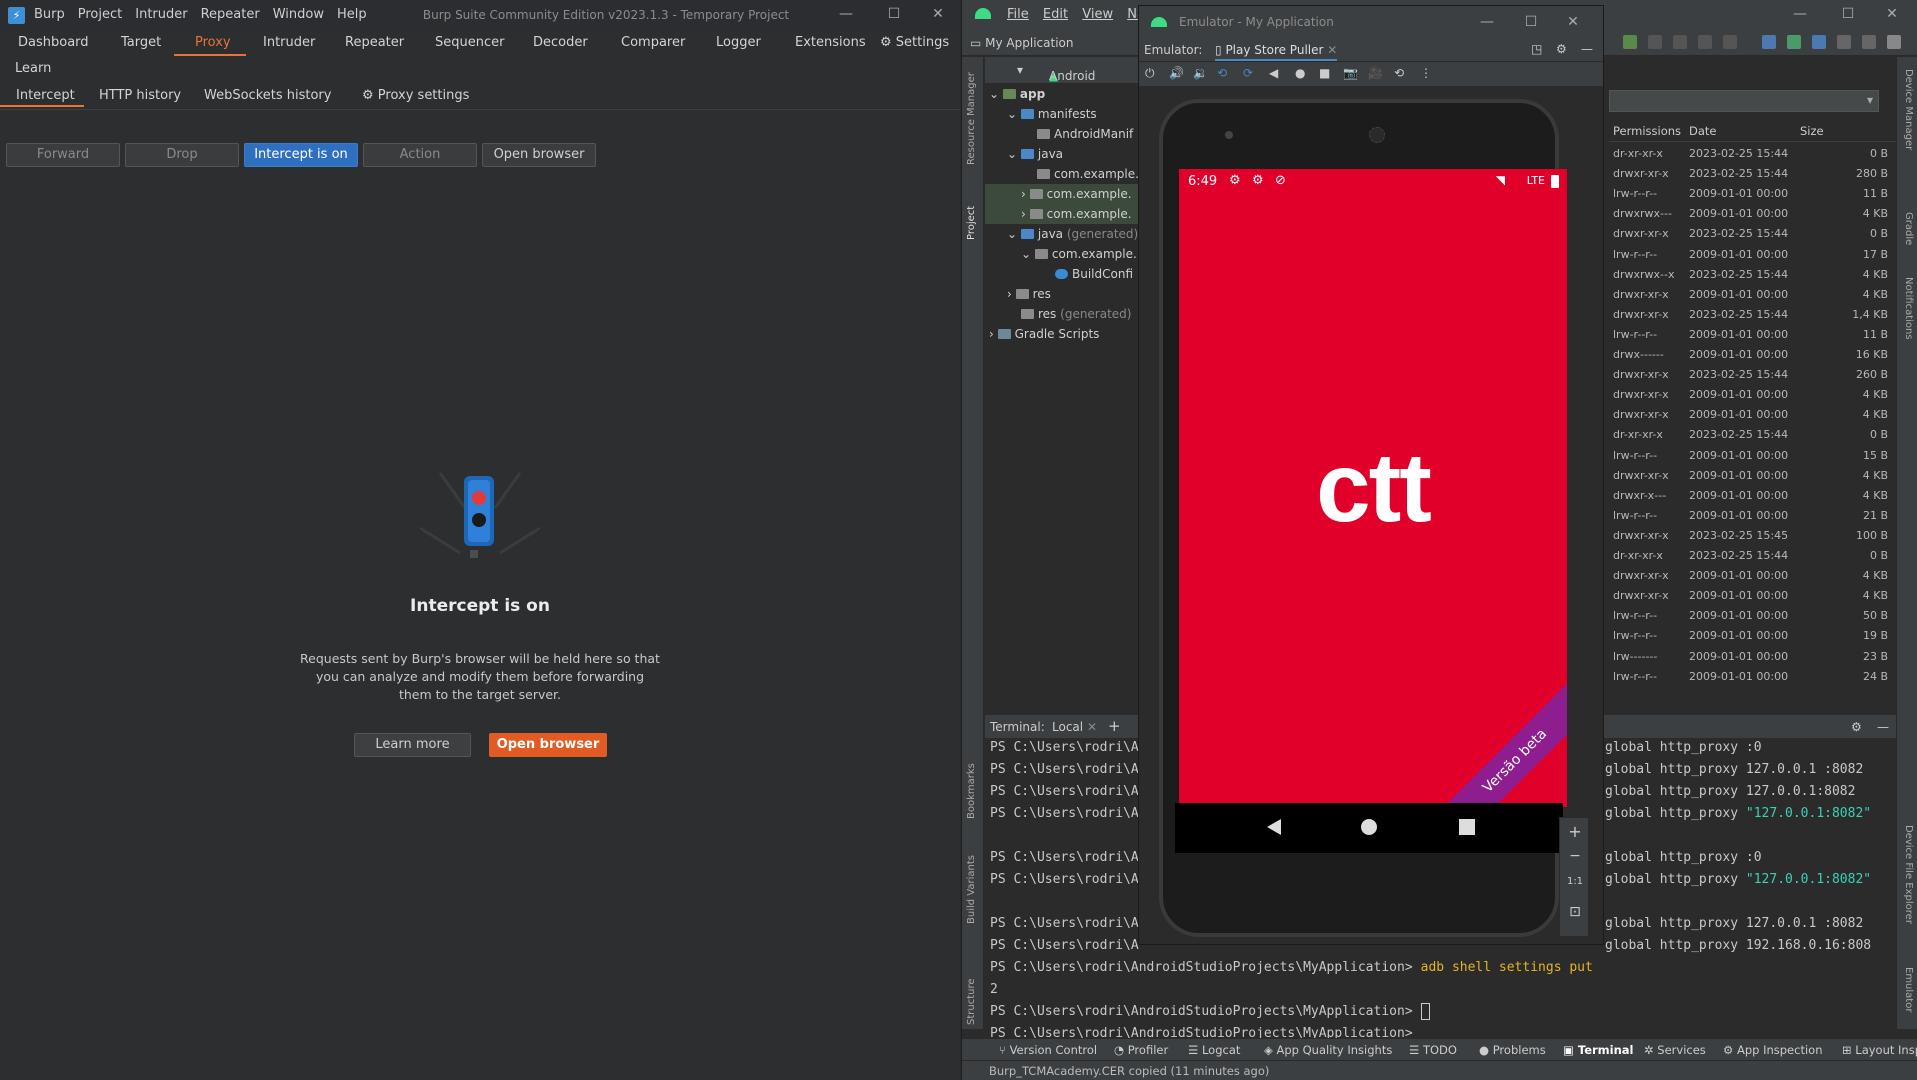 This screenshot has height=1080, width=1917. Describe the element at coordinates (1048, 1050) in the screenshot. I see `tab-version-control: ⑂ Version Control` at that location.